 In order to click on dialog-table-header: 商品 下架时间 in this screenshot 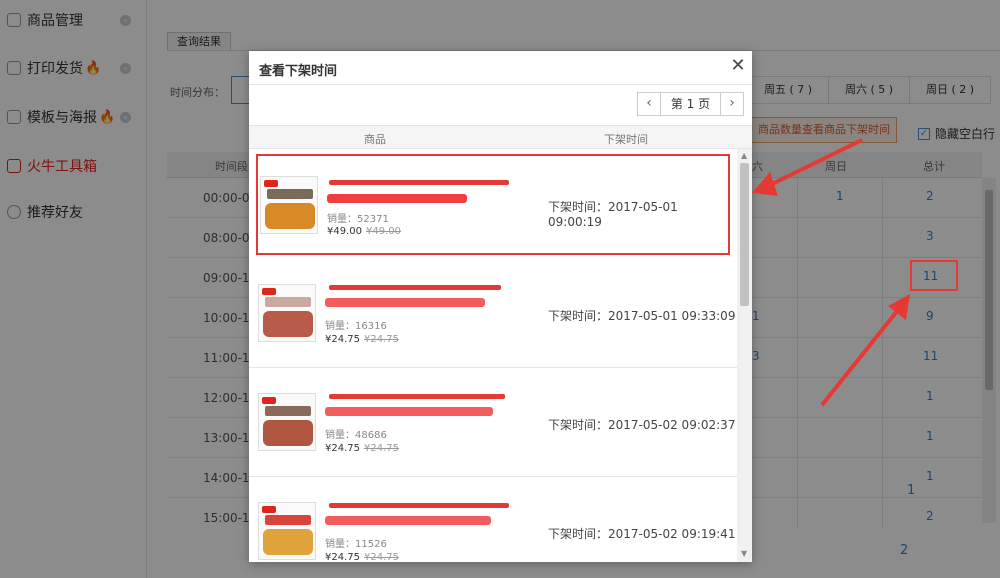, I will do `click(500, 137)`.